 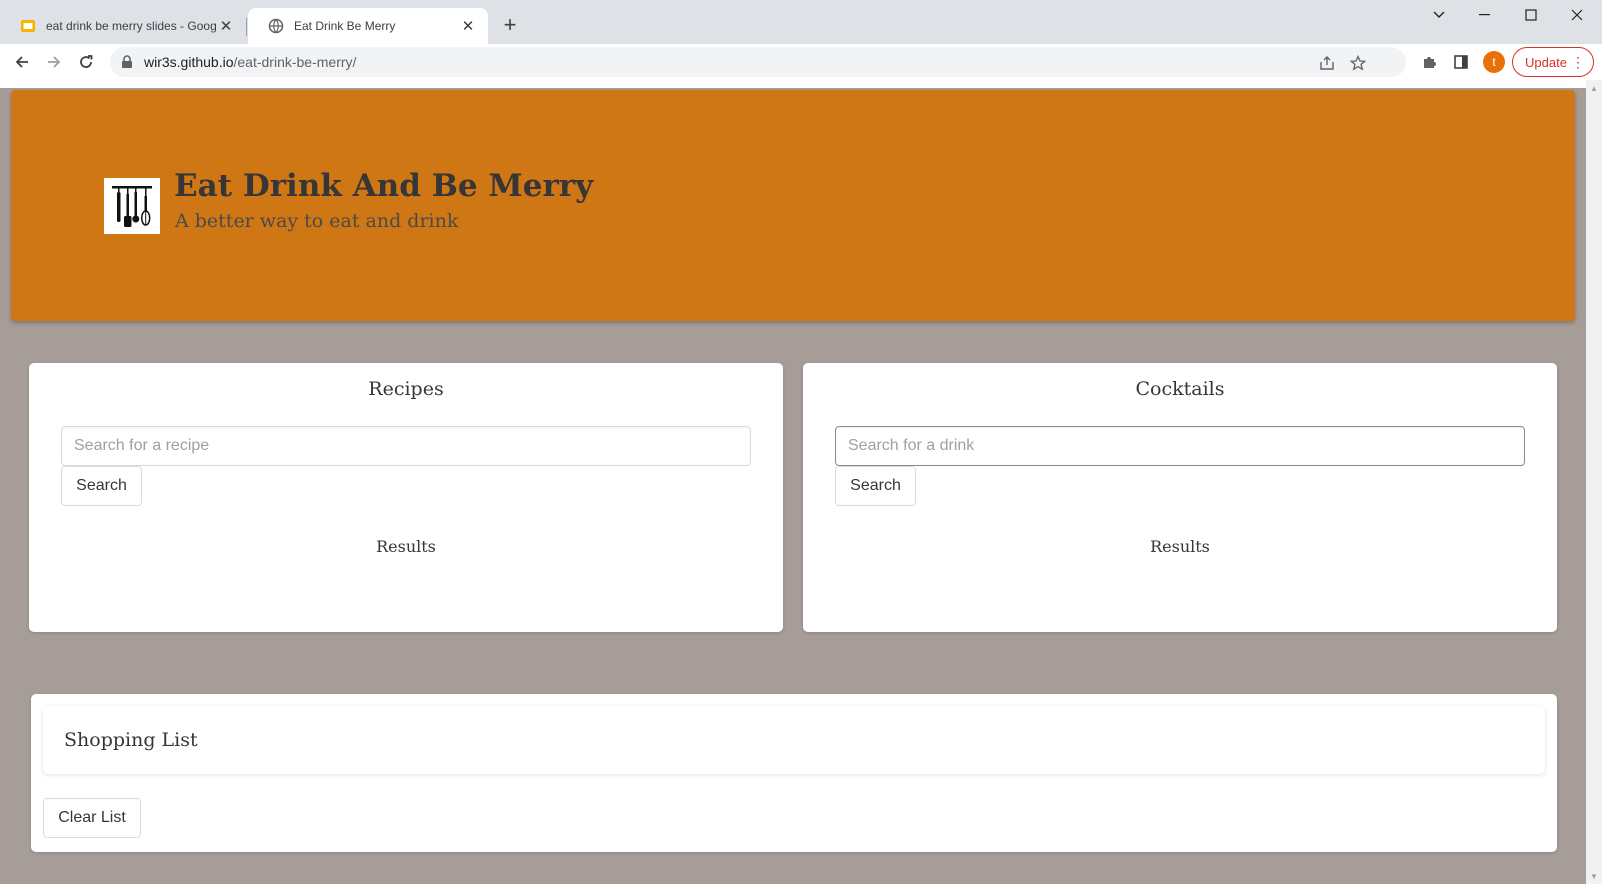 What do you see at coordinates (1180, 446) in the screenshot?
I see `drink-search-input` at bounding box center [1180, 446].